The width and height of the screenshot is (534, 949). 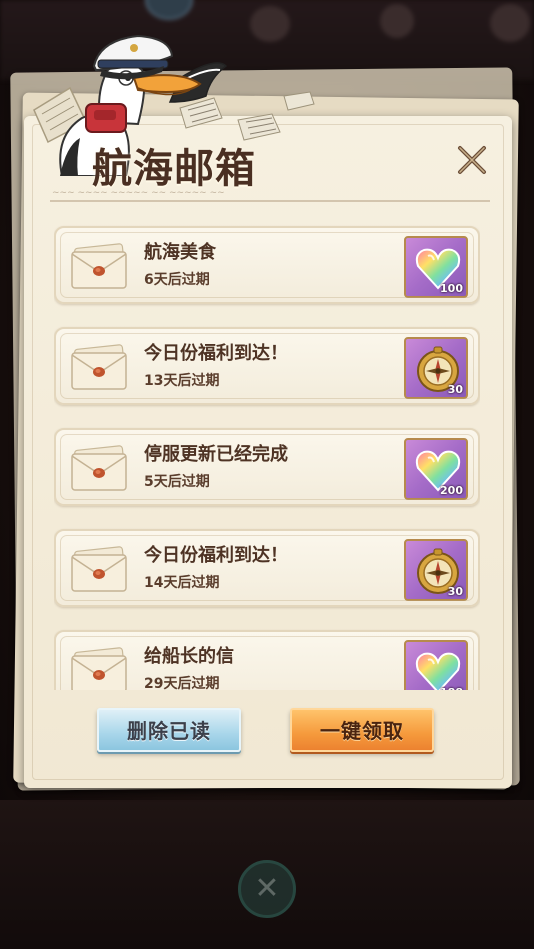 I want to click on close-icon, so click(x=472, y=160).